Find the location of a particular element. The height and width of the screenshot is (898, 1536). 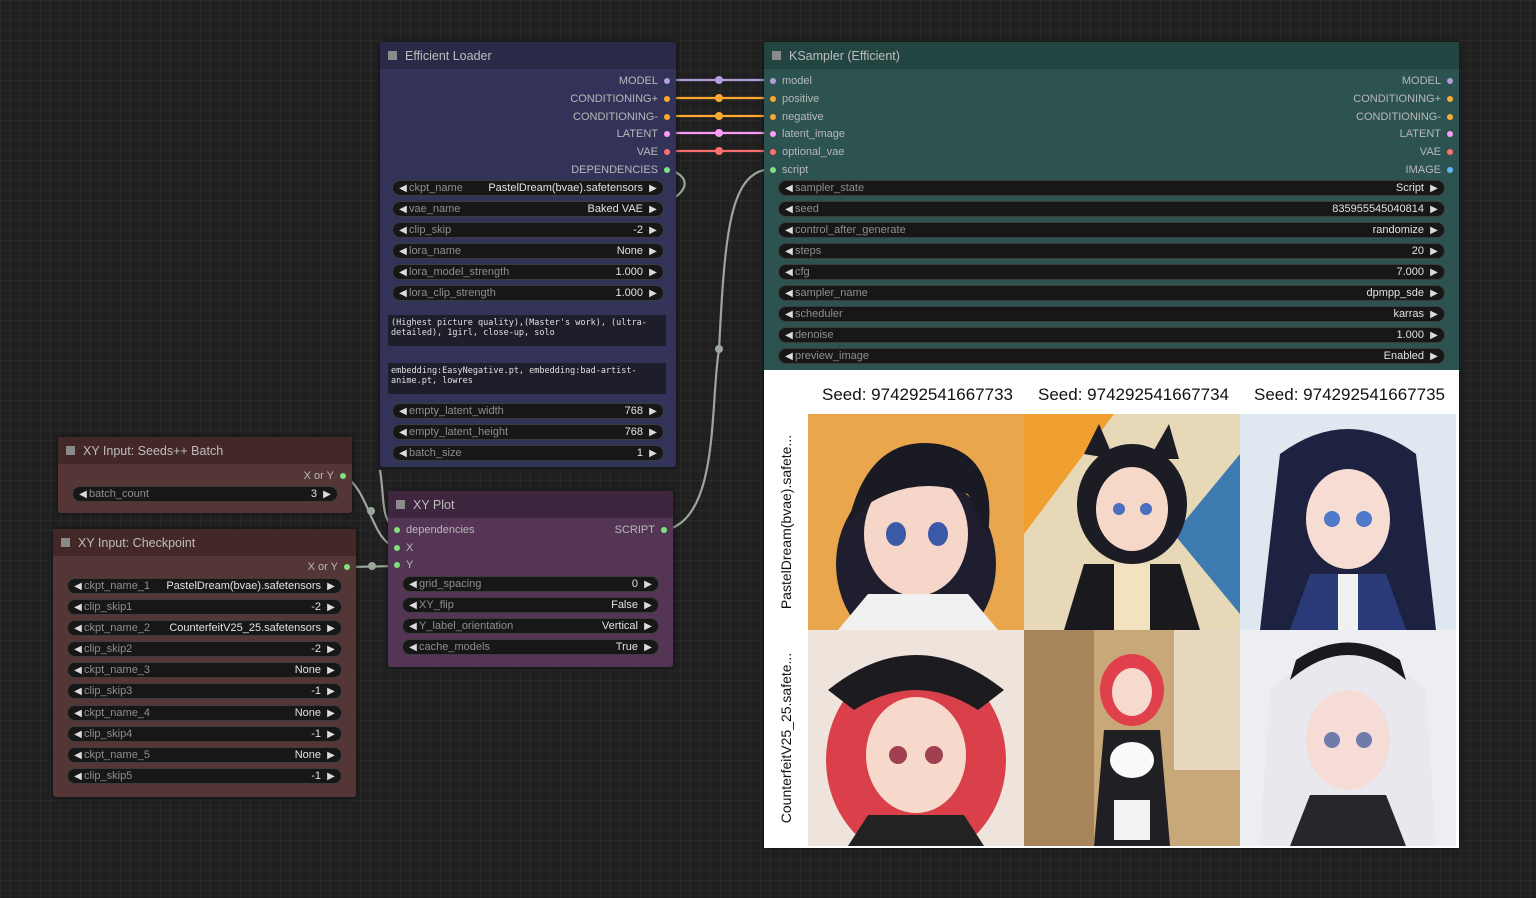

efficient-loader-title: Efficient Loader is located at coordinates (528, 55).